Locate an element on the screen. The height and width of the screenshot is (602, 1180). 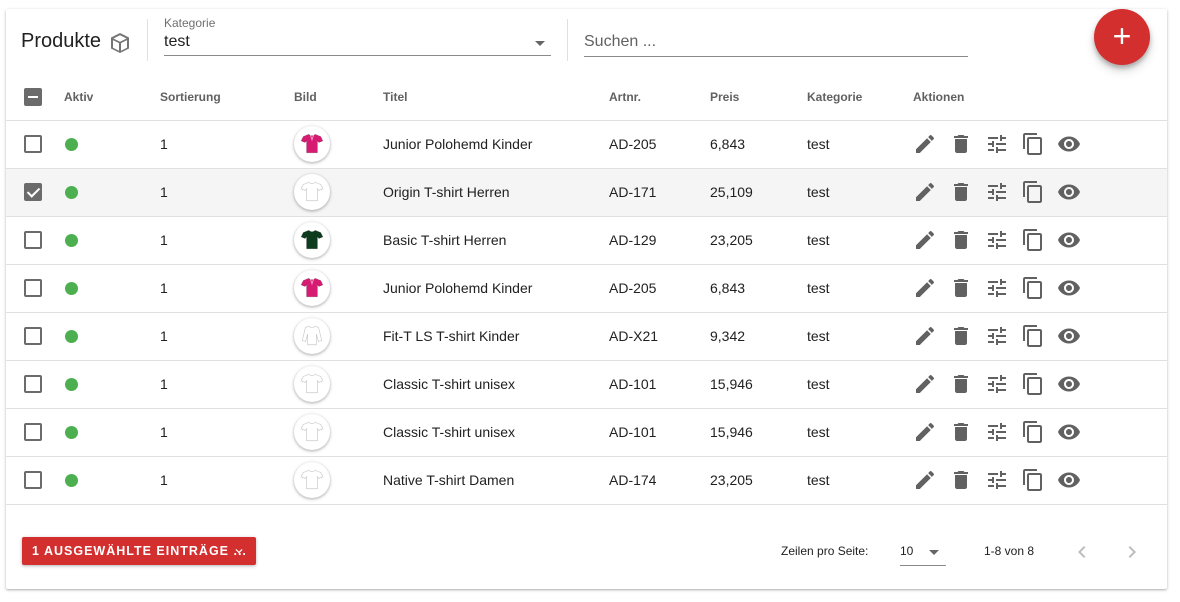
table-row: 1 Native T-shirt Damen AD-174 23,205 test is located at coordinates (586, 480).